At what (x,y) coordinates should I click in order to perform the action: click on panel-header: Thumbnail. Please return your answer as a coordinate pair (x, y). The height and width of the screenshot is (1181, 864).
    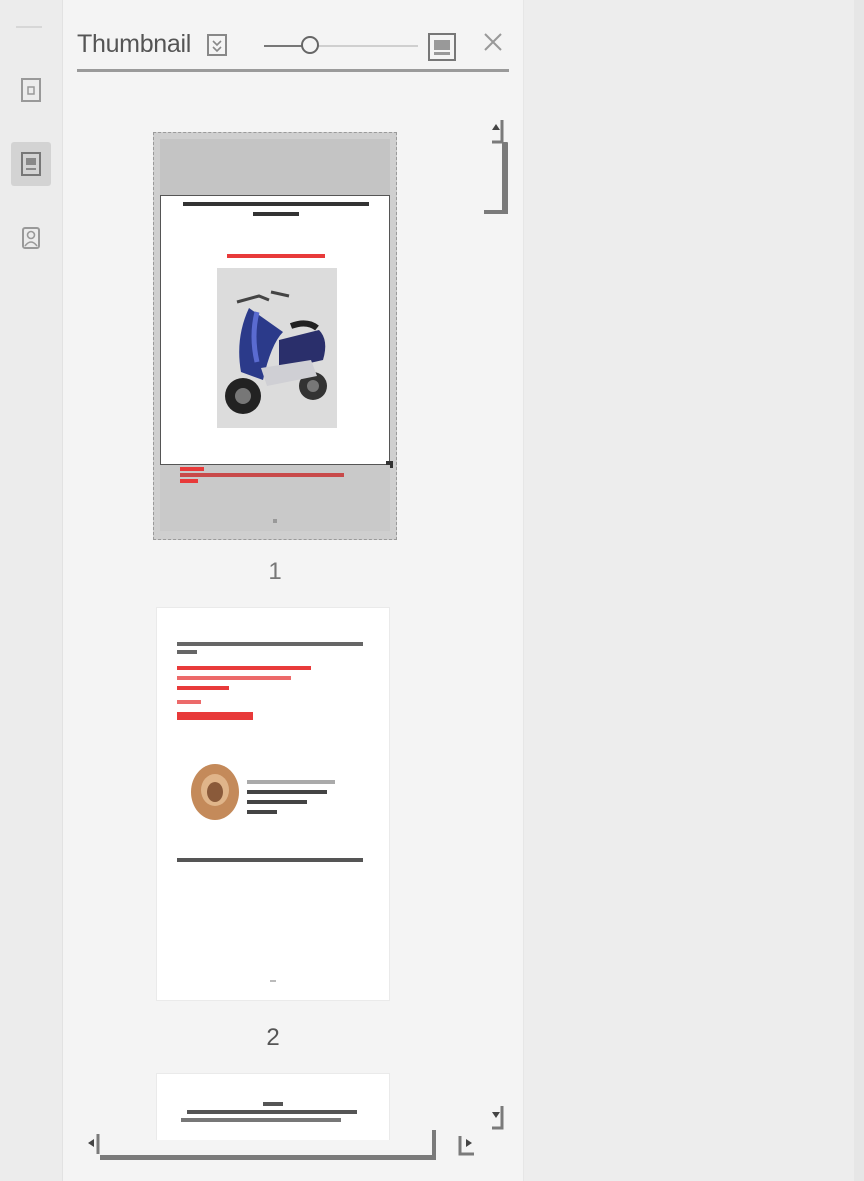
    Looking at the image, I should click on (293, 46).